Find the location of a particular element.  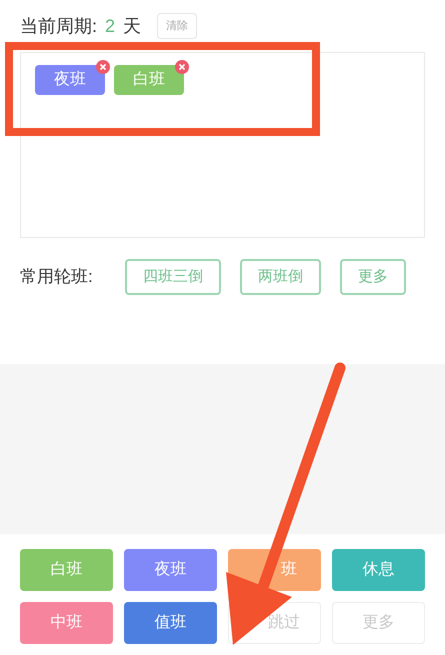

shift-button: 夜班 is located at coordinates (170, 570).